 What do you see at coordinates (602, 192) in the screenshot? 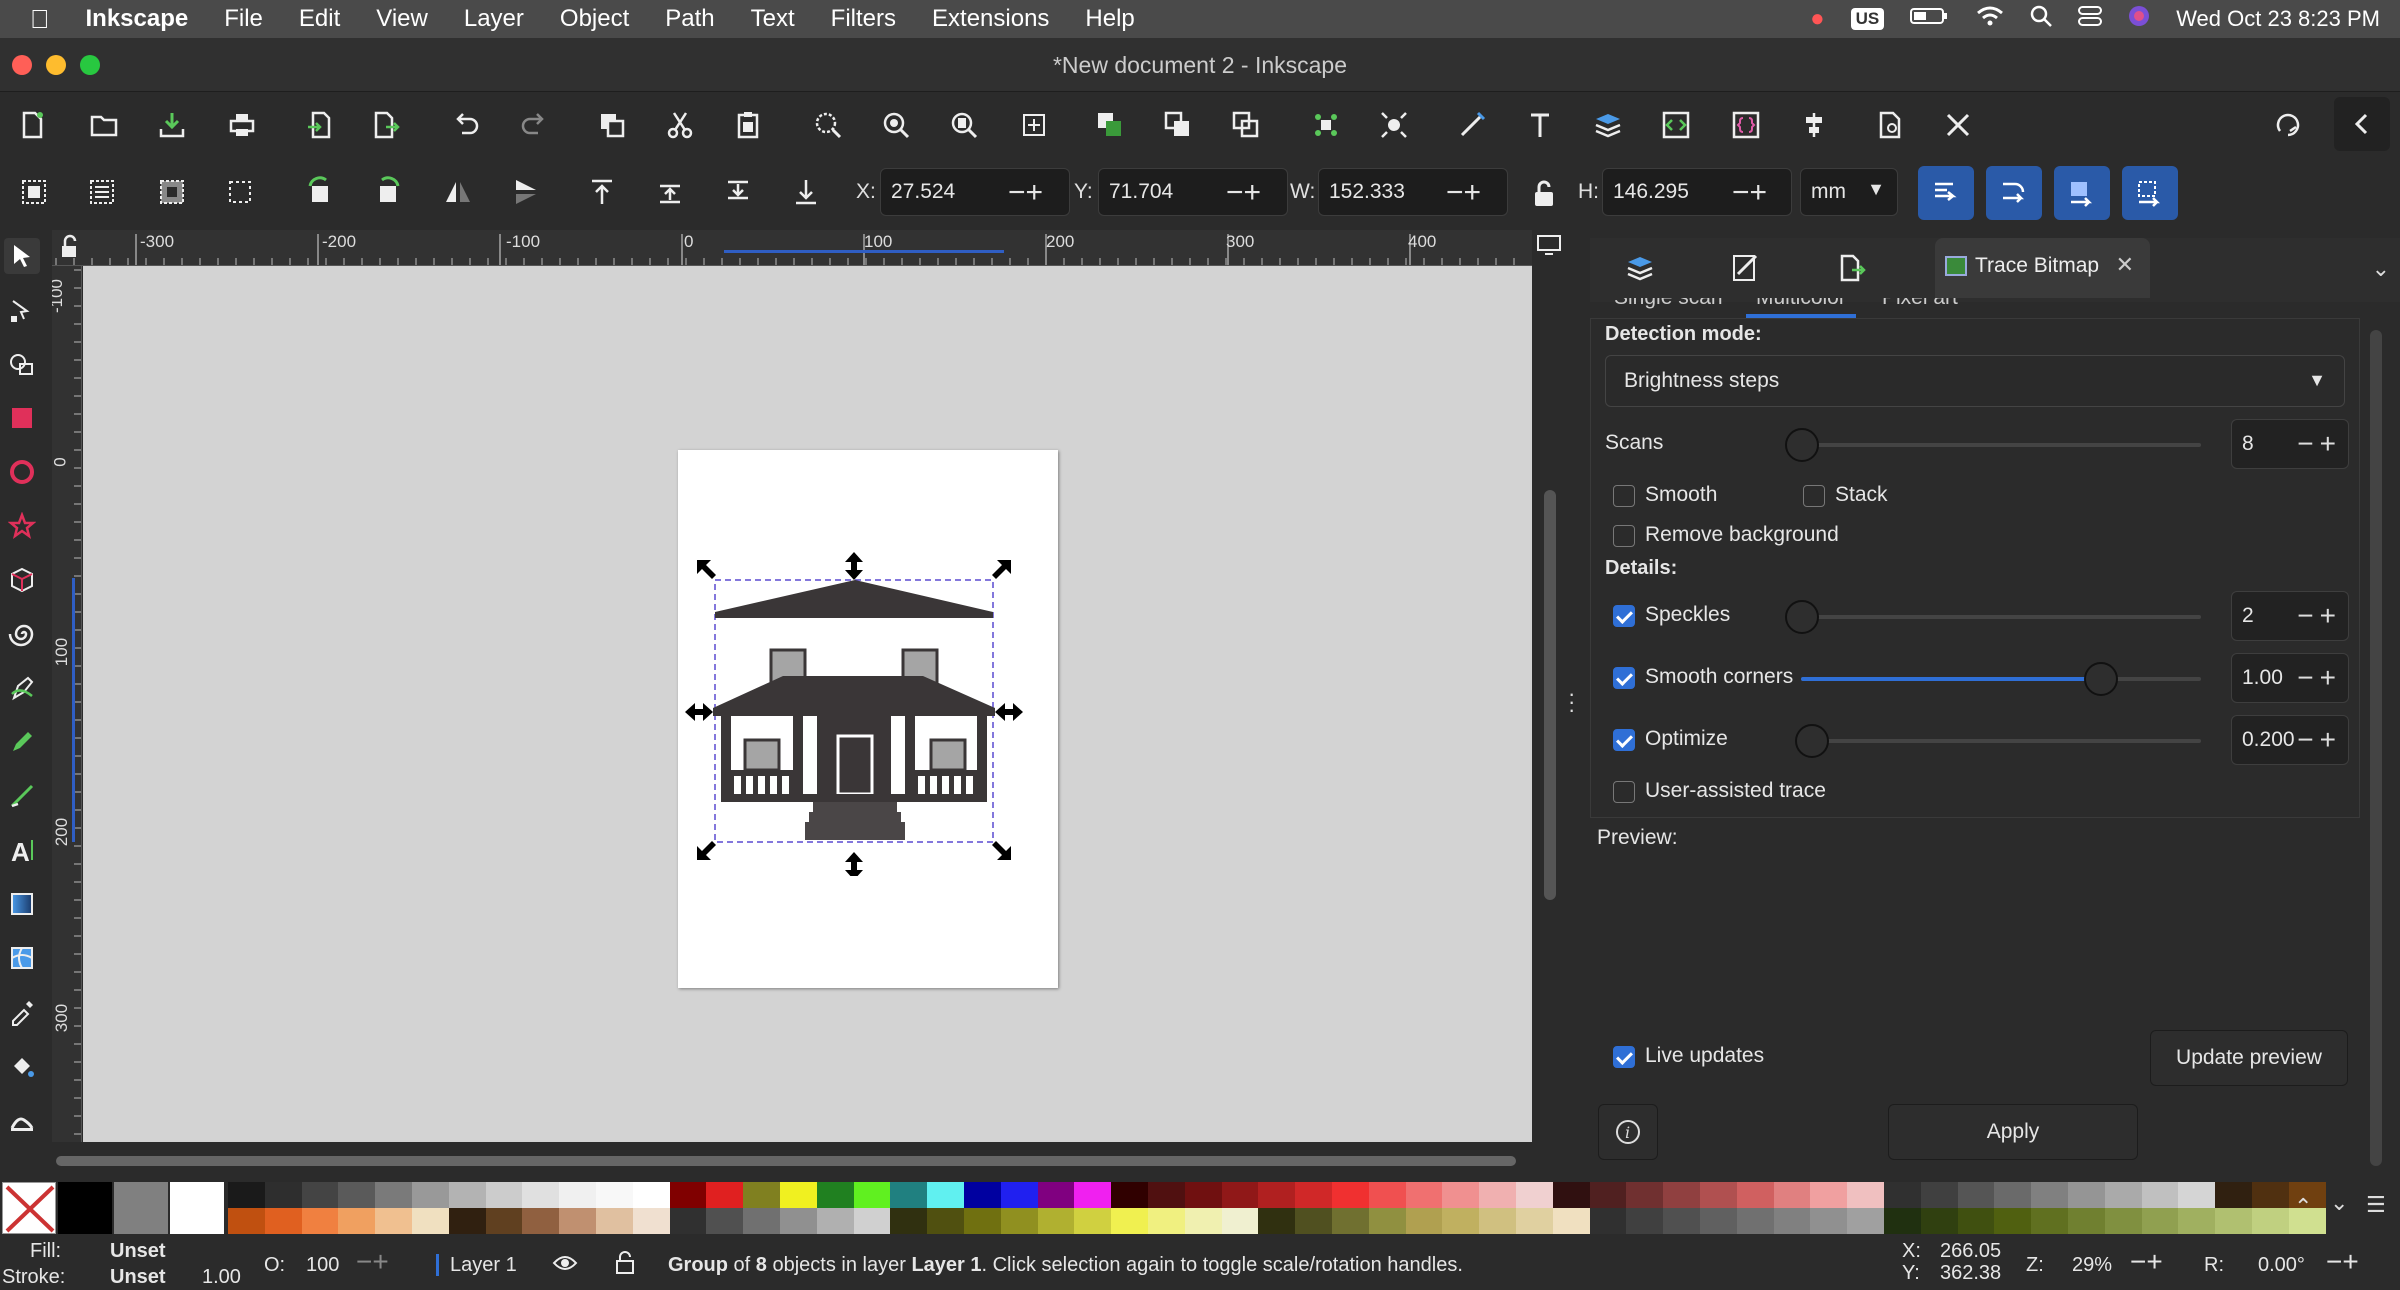
I see `raise-to-top-icon` at bounding box center [602, 192].